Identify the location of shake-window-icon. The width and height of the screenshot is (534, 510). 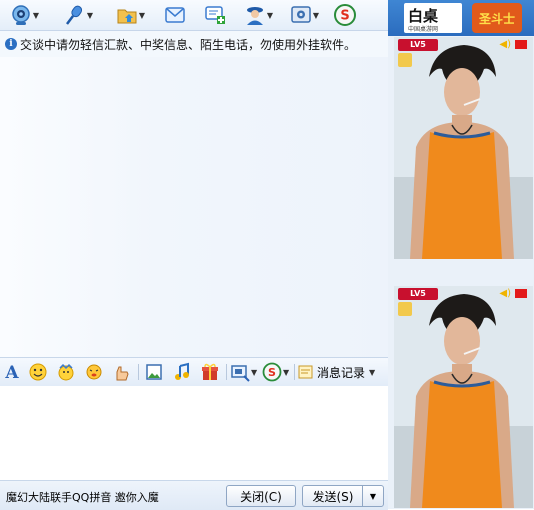
(94, 372).